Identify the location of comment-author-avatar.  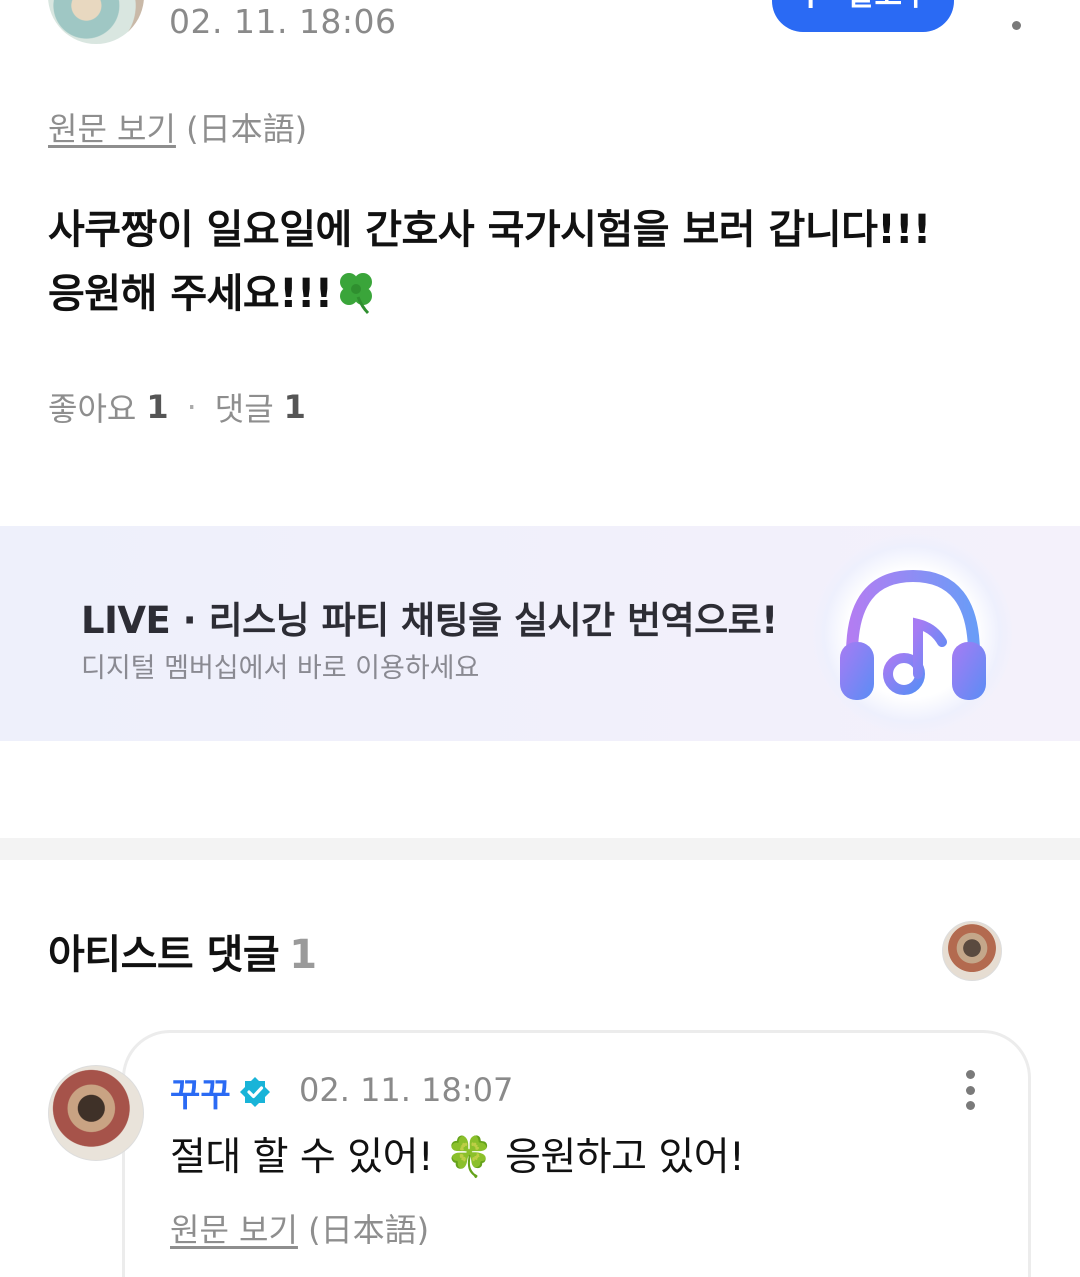
(96, 1113).